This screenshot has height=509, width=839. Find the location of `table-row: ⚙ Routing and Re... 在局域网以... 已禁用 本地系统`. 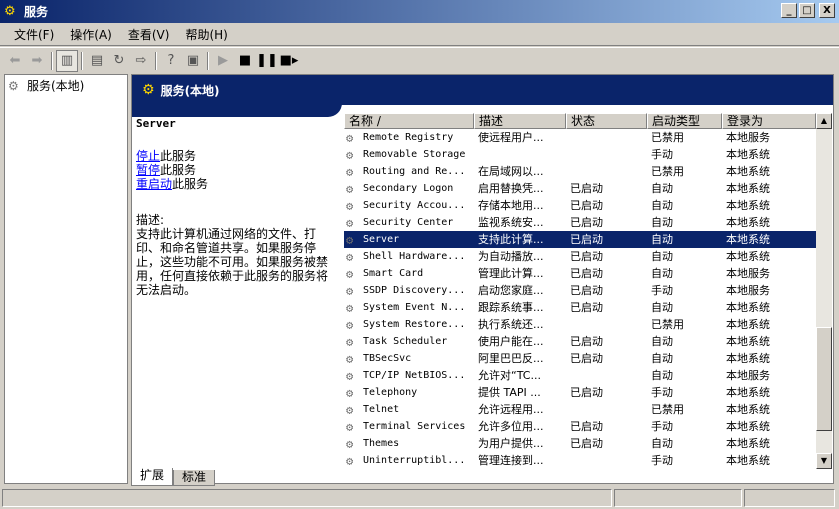

table-row: ⚙ Routing and Re... 在局域网以... 已禁用 本地系统 is located at coordinates (588, 171).